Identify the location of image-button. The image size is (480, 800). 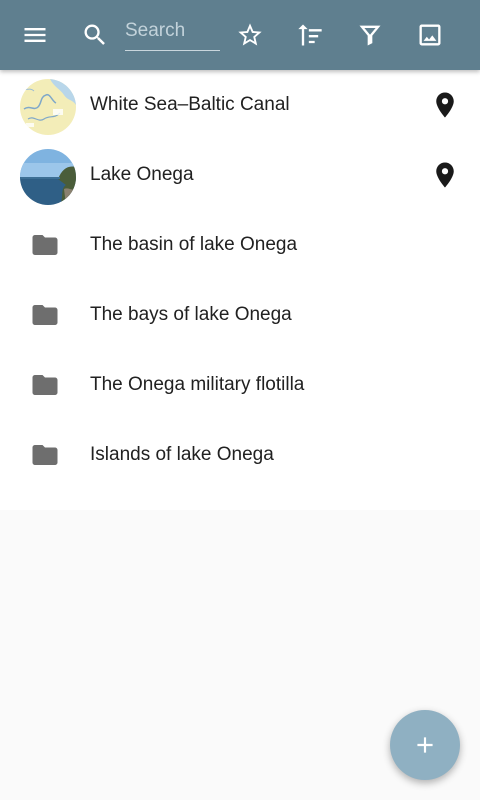
(430, 35).